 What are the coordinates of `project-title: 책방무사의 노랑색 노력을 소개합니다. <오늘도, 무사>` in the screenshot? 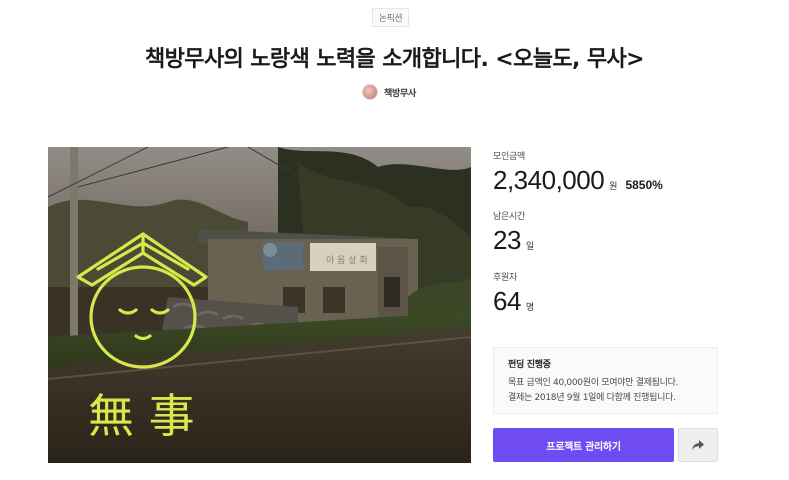 It's located at (395, 59).